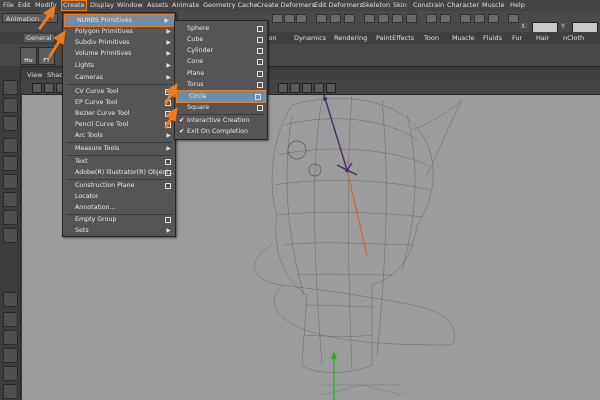  What do you see at coordinates (221, 73) in the screenshot?
I see `nurbs-plane: Plane` at bounding box center [221, 73].